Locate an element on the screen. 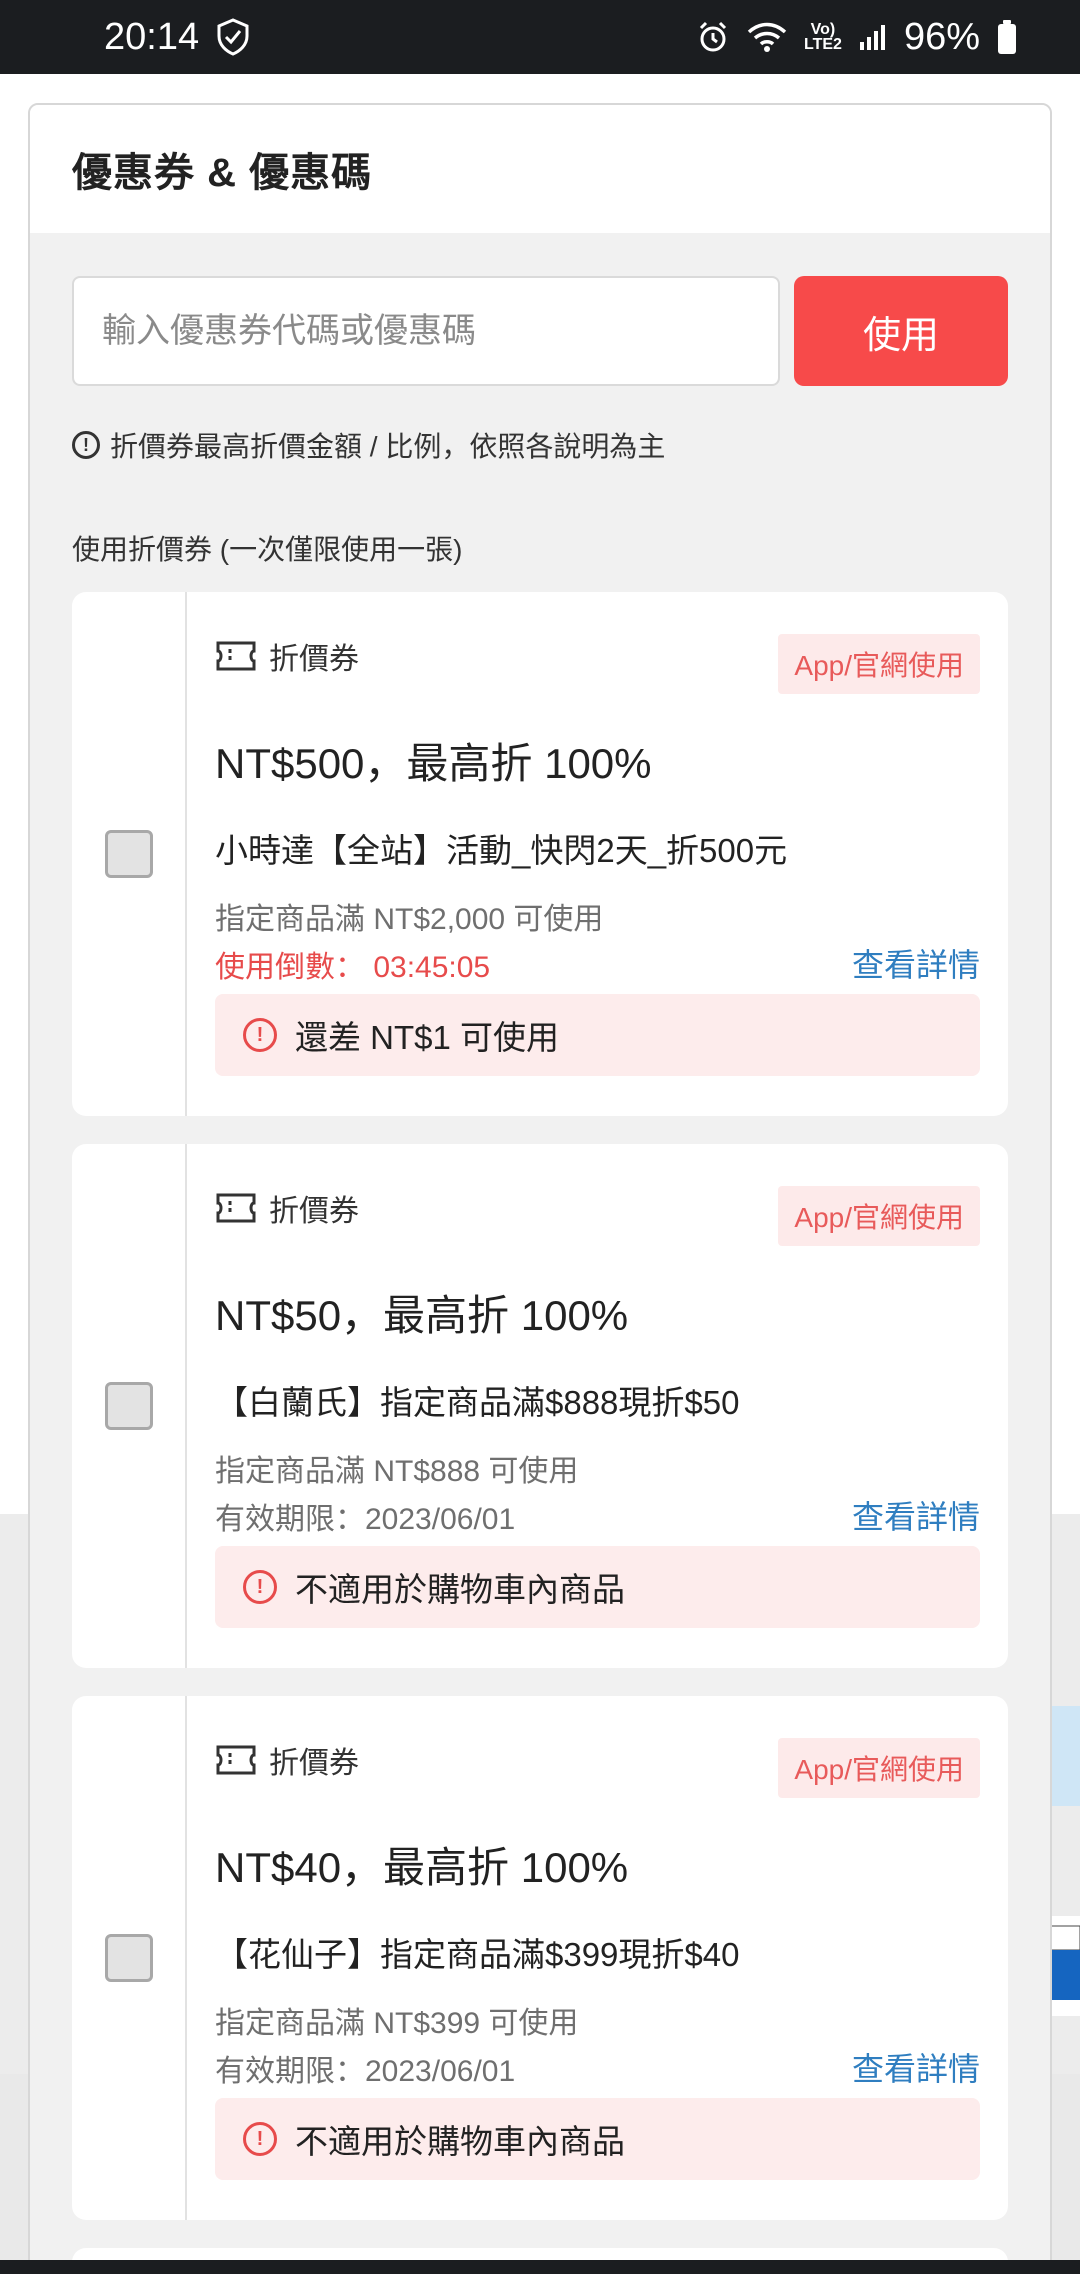 This screenshot has width=1080, height=2274. dialog-title: 優惠券 & 優惠碼 is located at coordinates (222, 173).